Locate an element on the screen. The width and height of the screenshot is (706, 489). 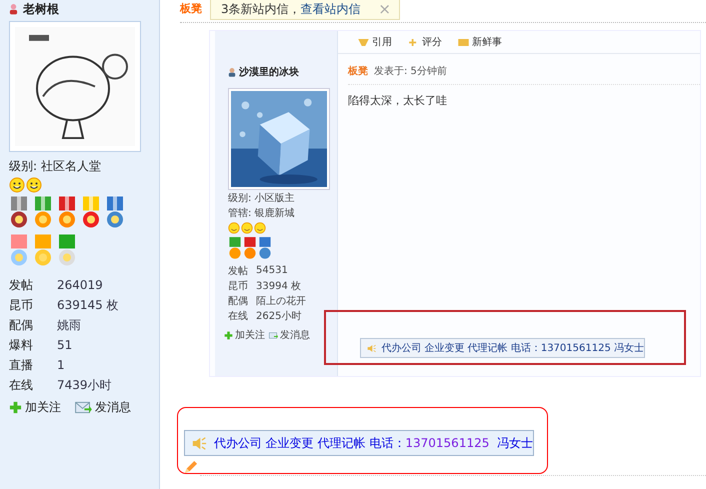
stat-value: 7439小时 is located at coordinates (84, 385).